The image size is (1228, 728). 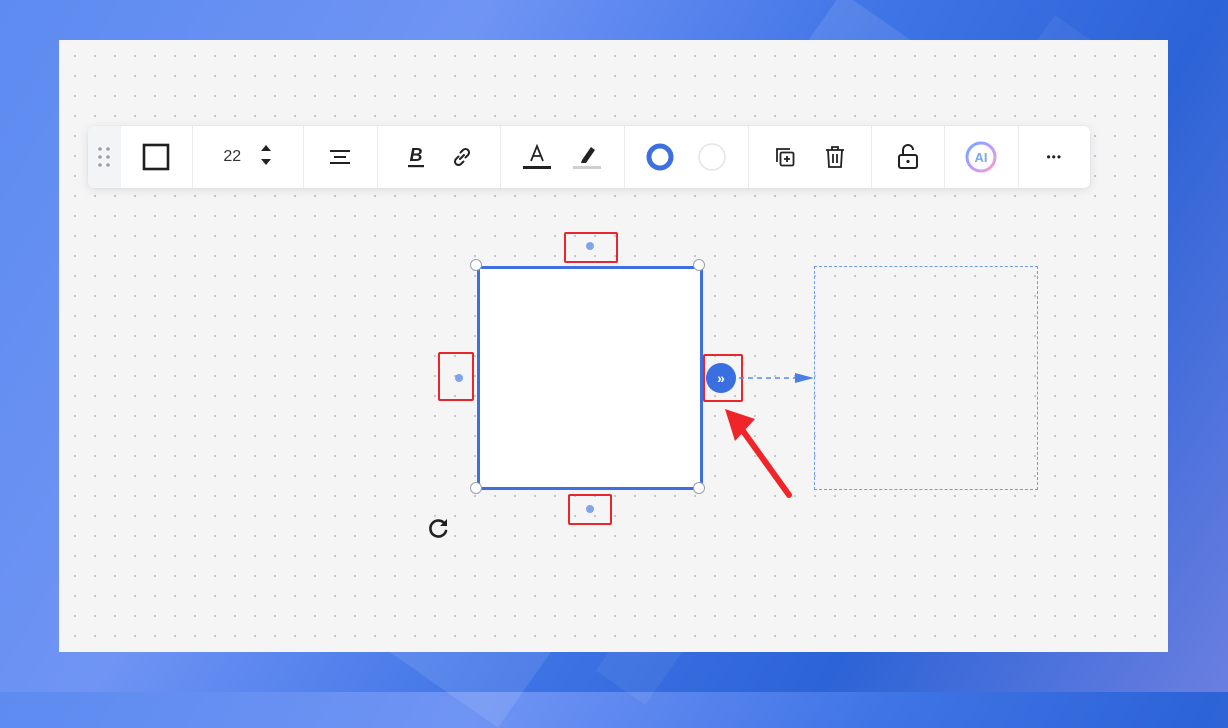 I want to click on ai-icon: AI, so click(x=981, y=157).